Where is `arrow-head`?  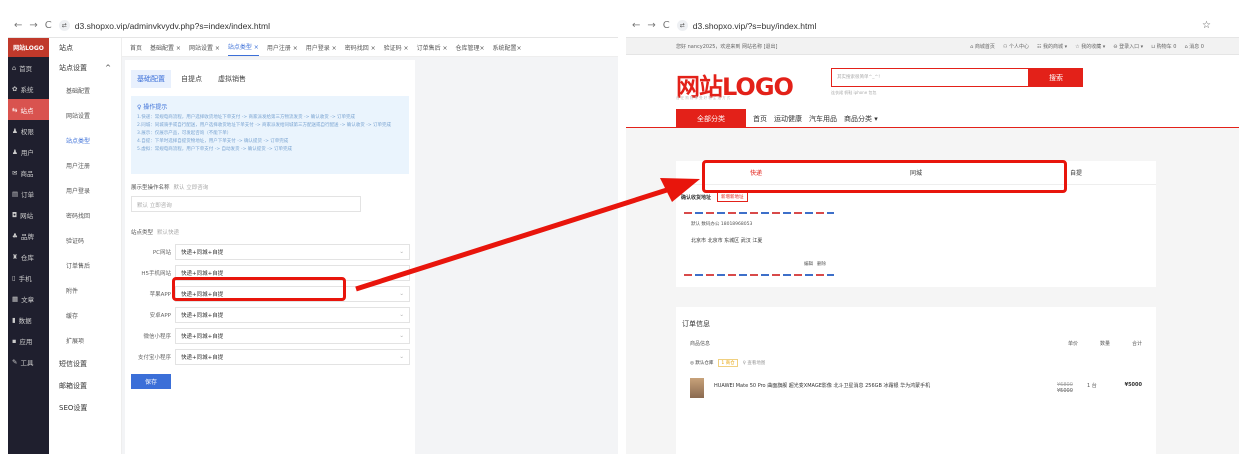 arrow-head is located at coordinates (680, 190).